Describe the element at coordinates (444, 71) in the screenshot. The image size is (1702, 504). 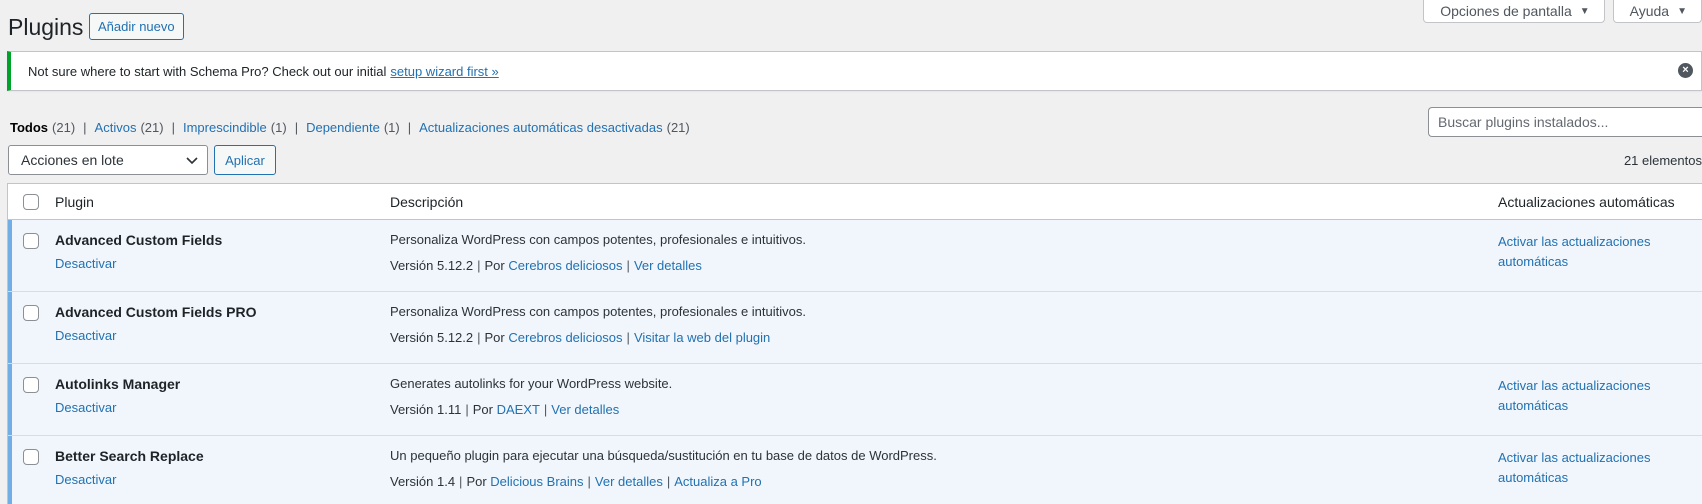
I see `setup-wizard-link: setup wizard first »` at that location.